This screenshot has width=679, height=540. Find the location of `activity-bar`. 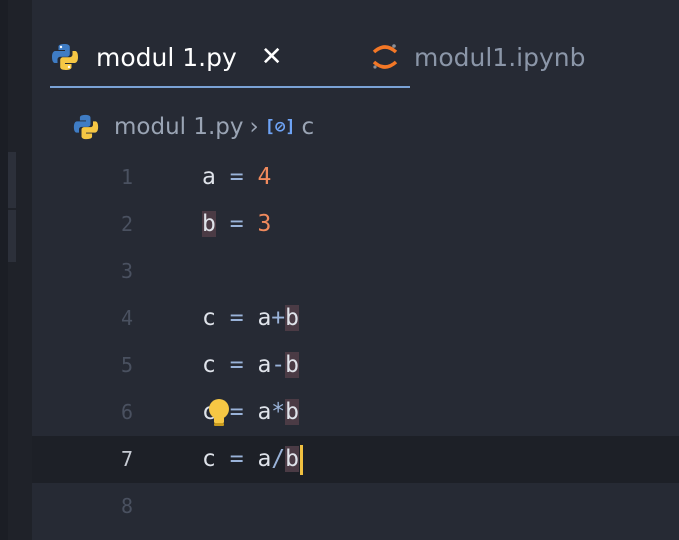

activity-bar is located at coordinates (20, 270).